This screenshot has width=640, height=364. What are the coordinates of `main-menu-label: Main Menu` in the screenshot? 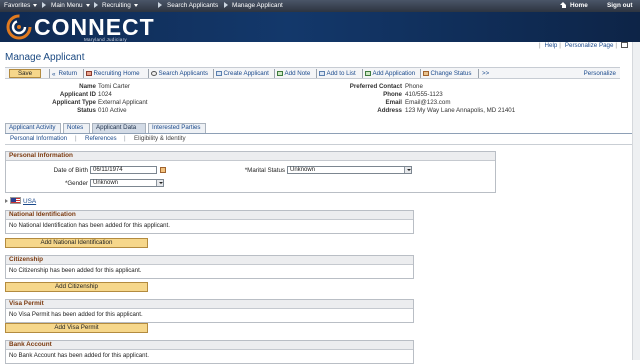 It's located at (67, 5).